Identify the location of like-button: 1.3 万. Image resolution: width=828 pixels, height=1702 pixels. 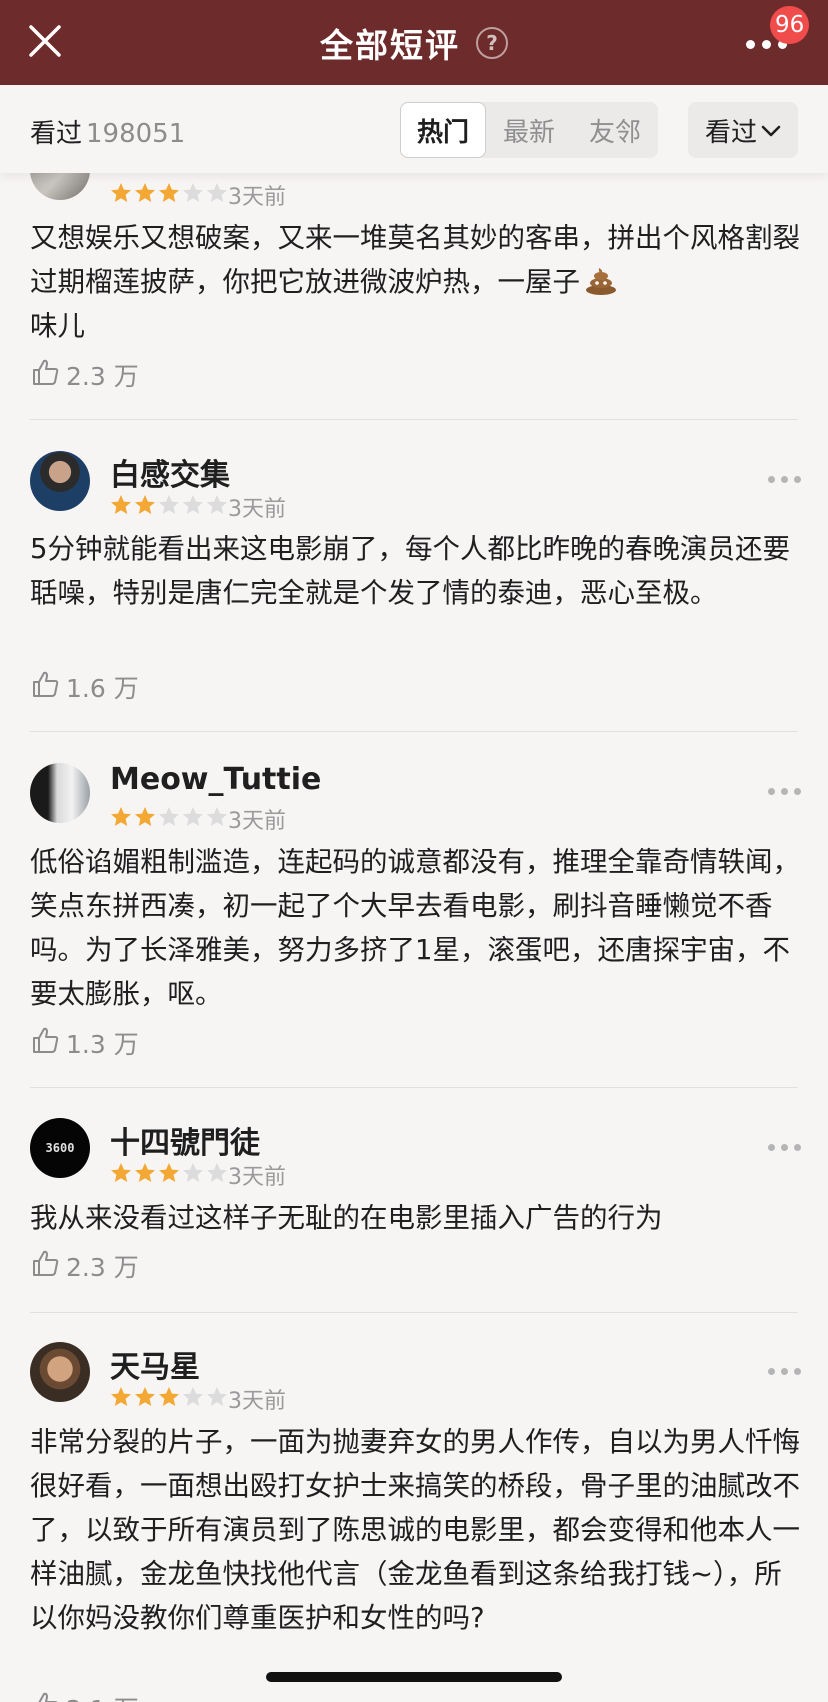
(84, 1043).